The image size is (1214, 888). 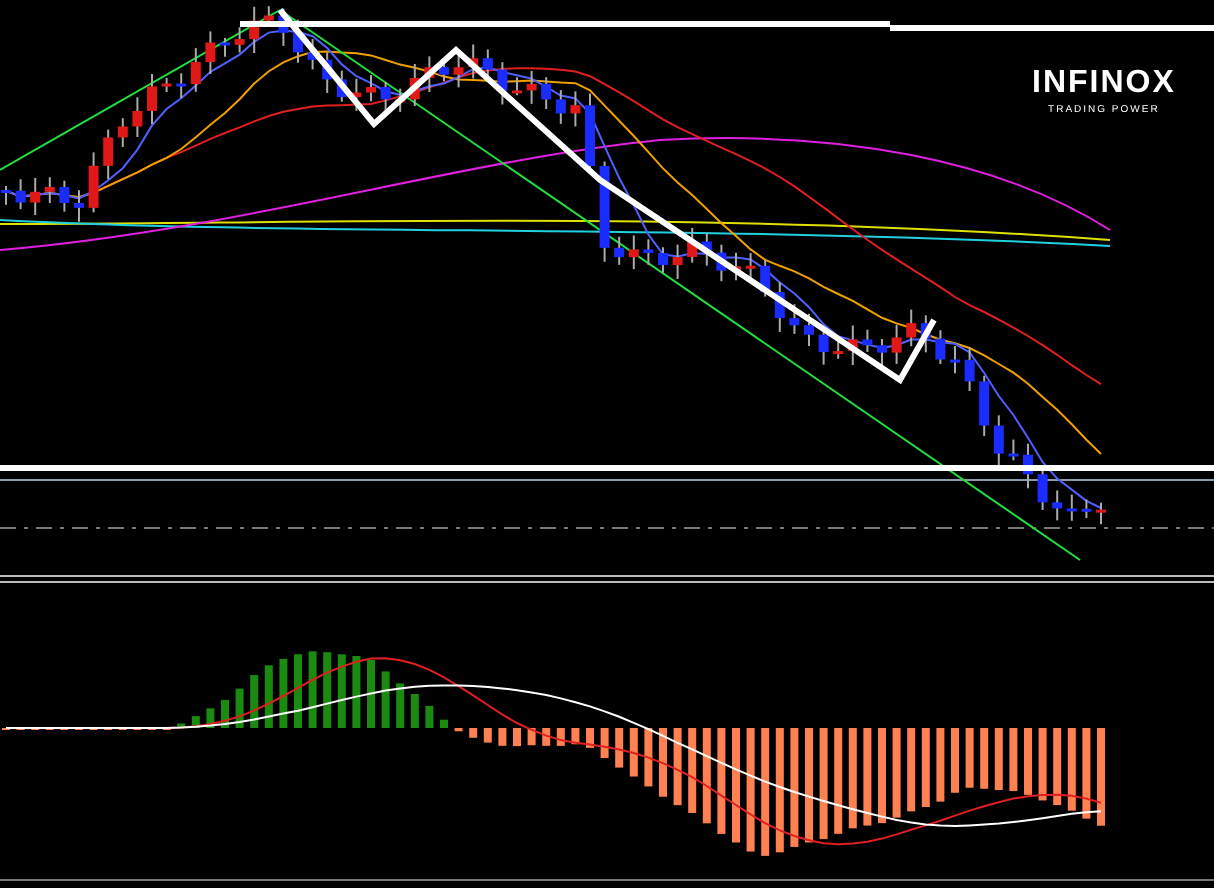 What do you see at coordinates (1104, 84) in the screenshot?
I see `logo-text: INFINOX` at bounding box center [1104, 84].